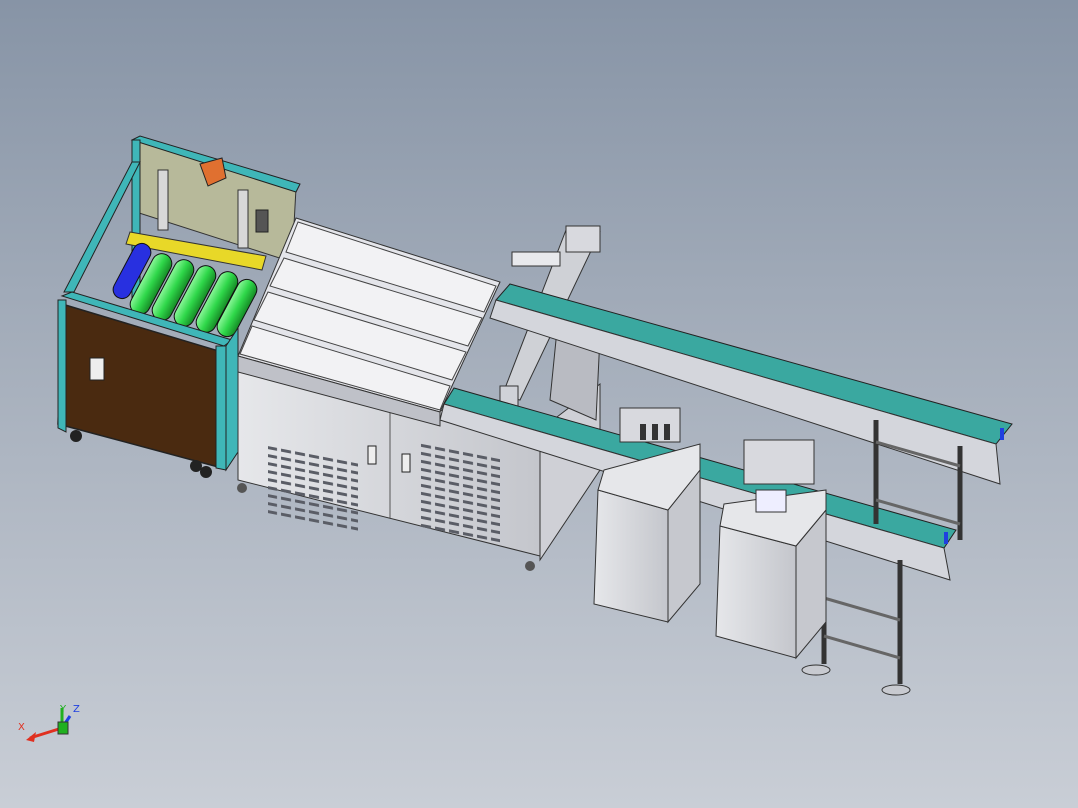  I want to click on triad-origin, so click(63, 728).